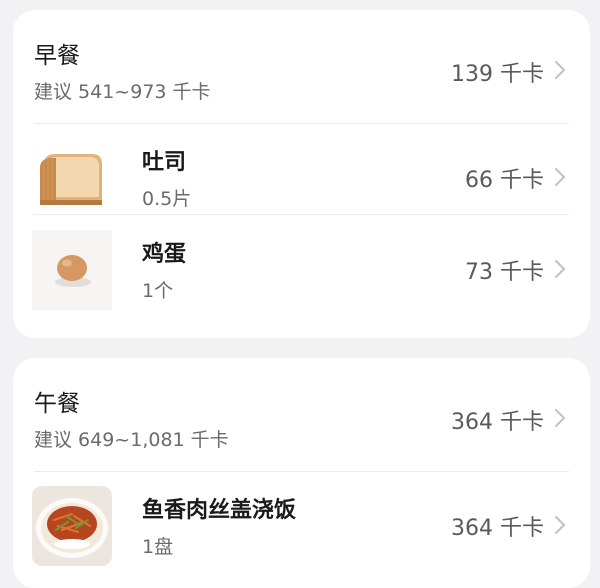 The width and height of the screenshot is (600, 588). Describe the element at coordinates (504, 272) in the screenshot. I see `food-kcal: 73 千卡` at that location.